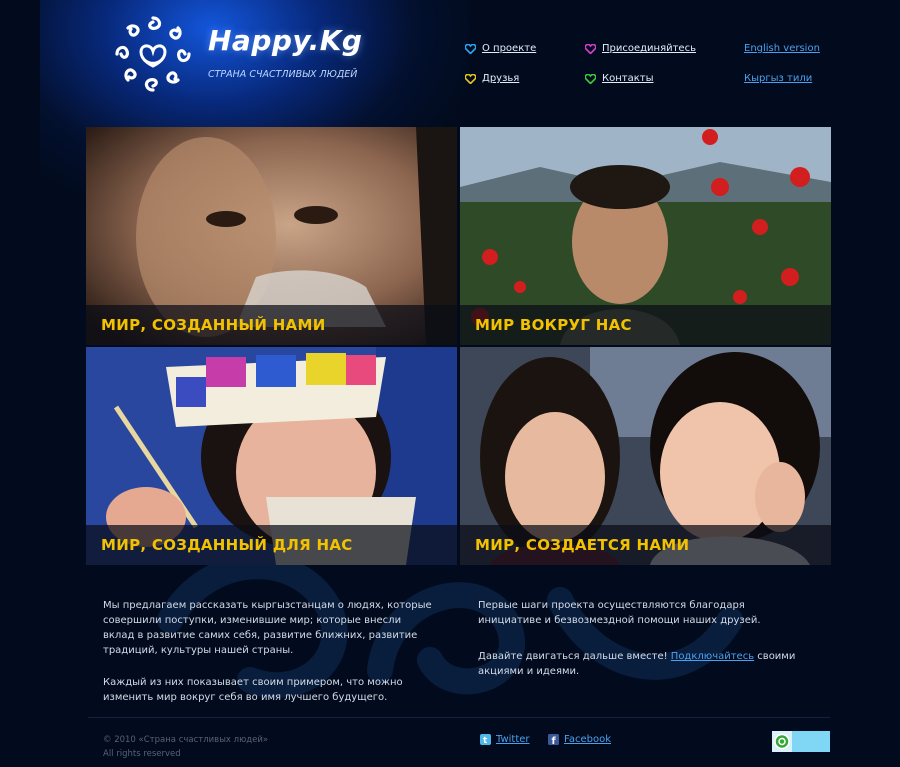 This screenshot has height=767, width=900. I want to click on twitter-link-group: t Twitter, so click(505, 739).